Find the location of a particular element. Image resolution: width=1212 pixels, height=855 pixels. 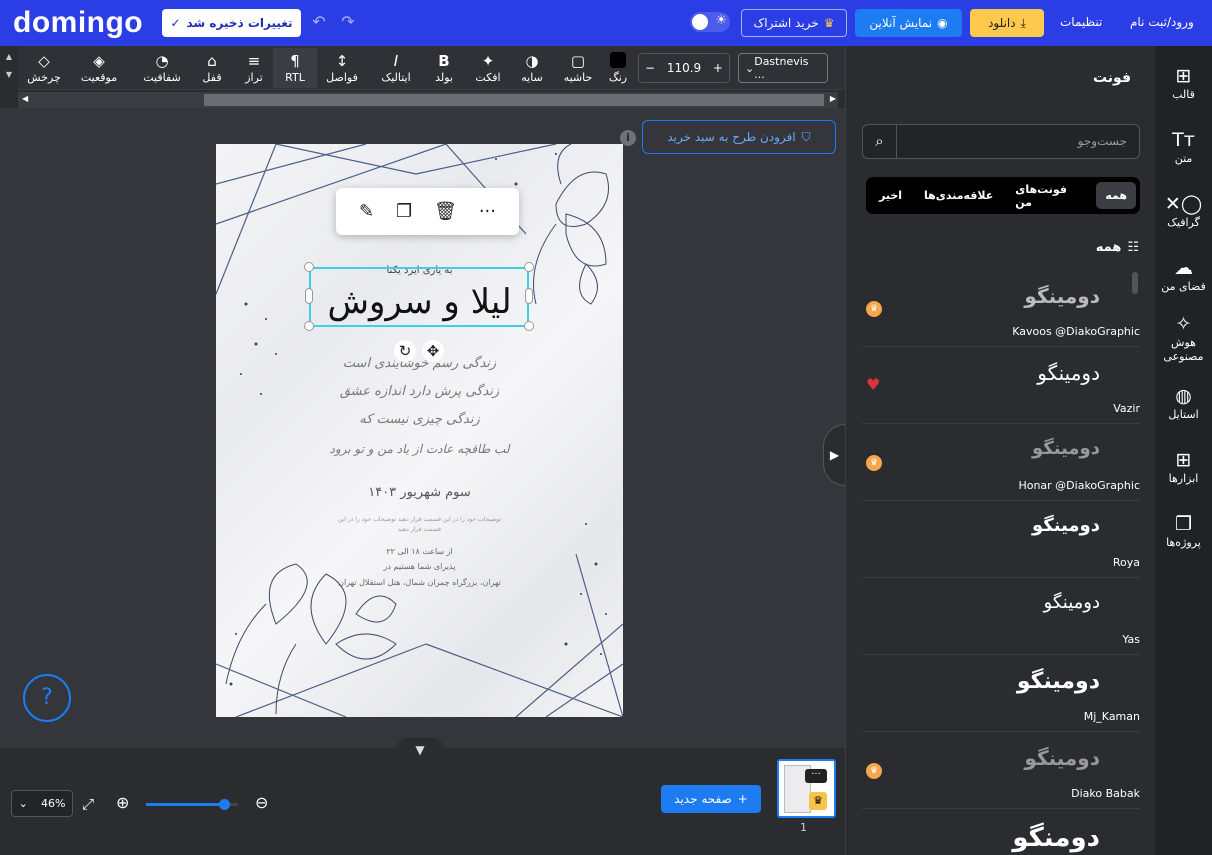

tool-lock: ⌂ قفل is located at coordinates (212, 68).